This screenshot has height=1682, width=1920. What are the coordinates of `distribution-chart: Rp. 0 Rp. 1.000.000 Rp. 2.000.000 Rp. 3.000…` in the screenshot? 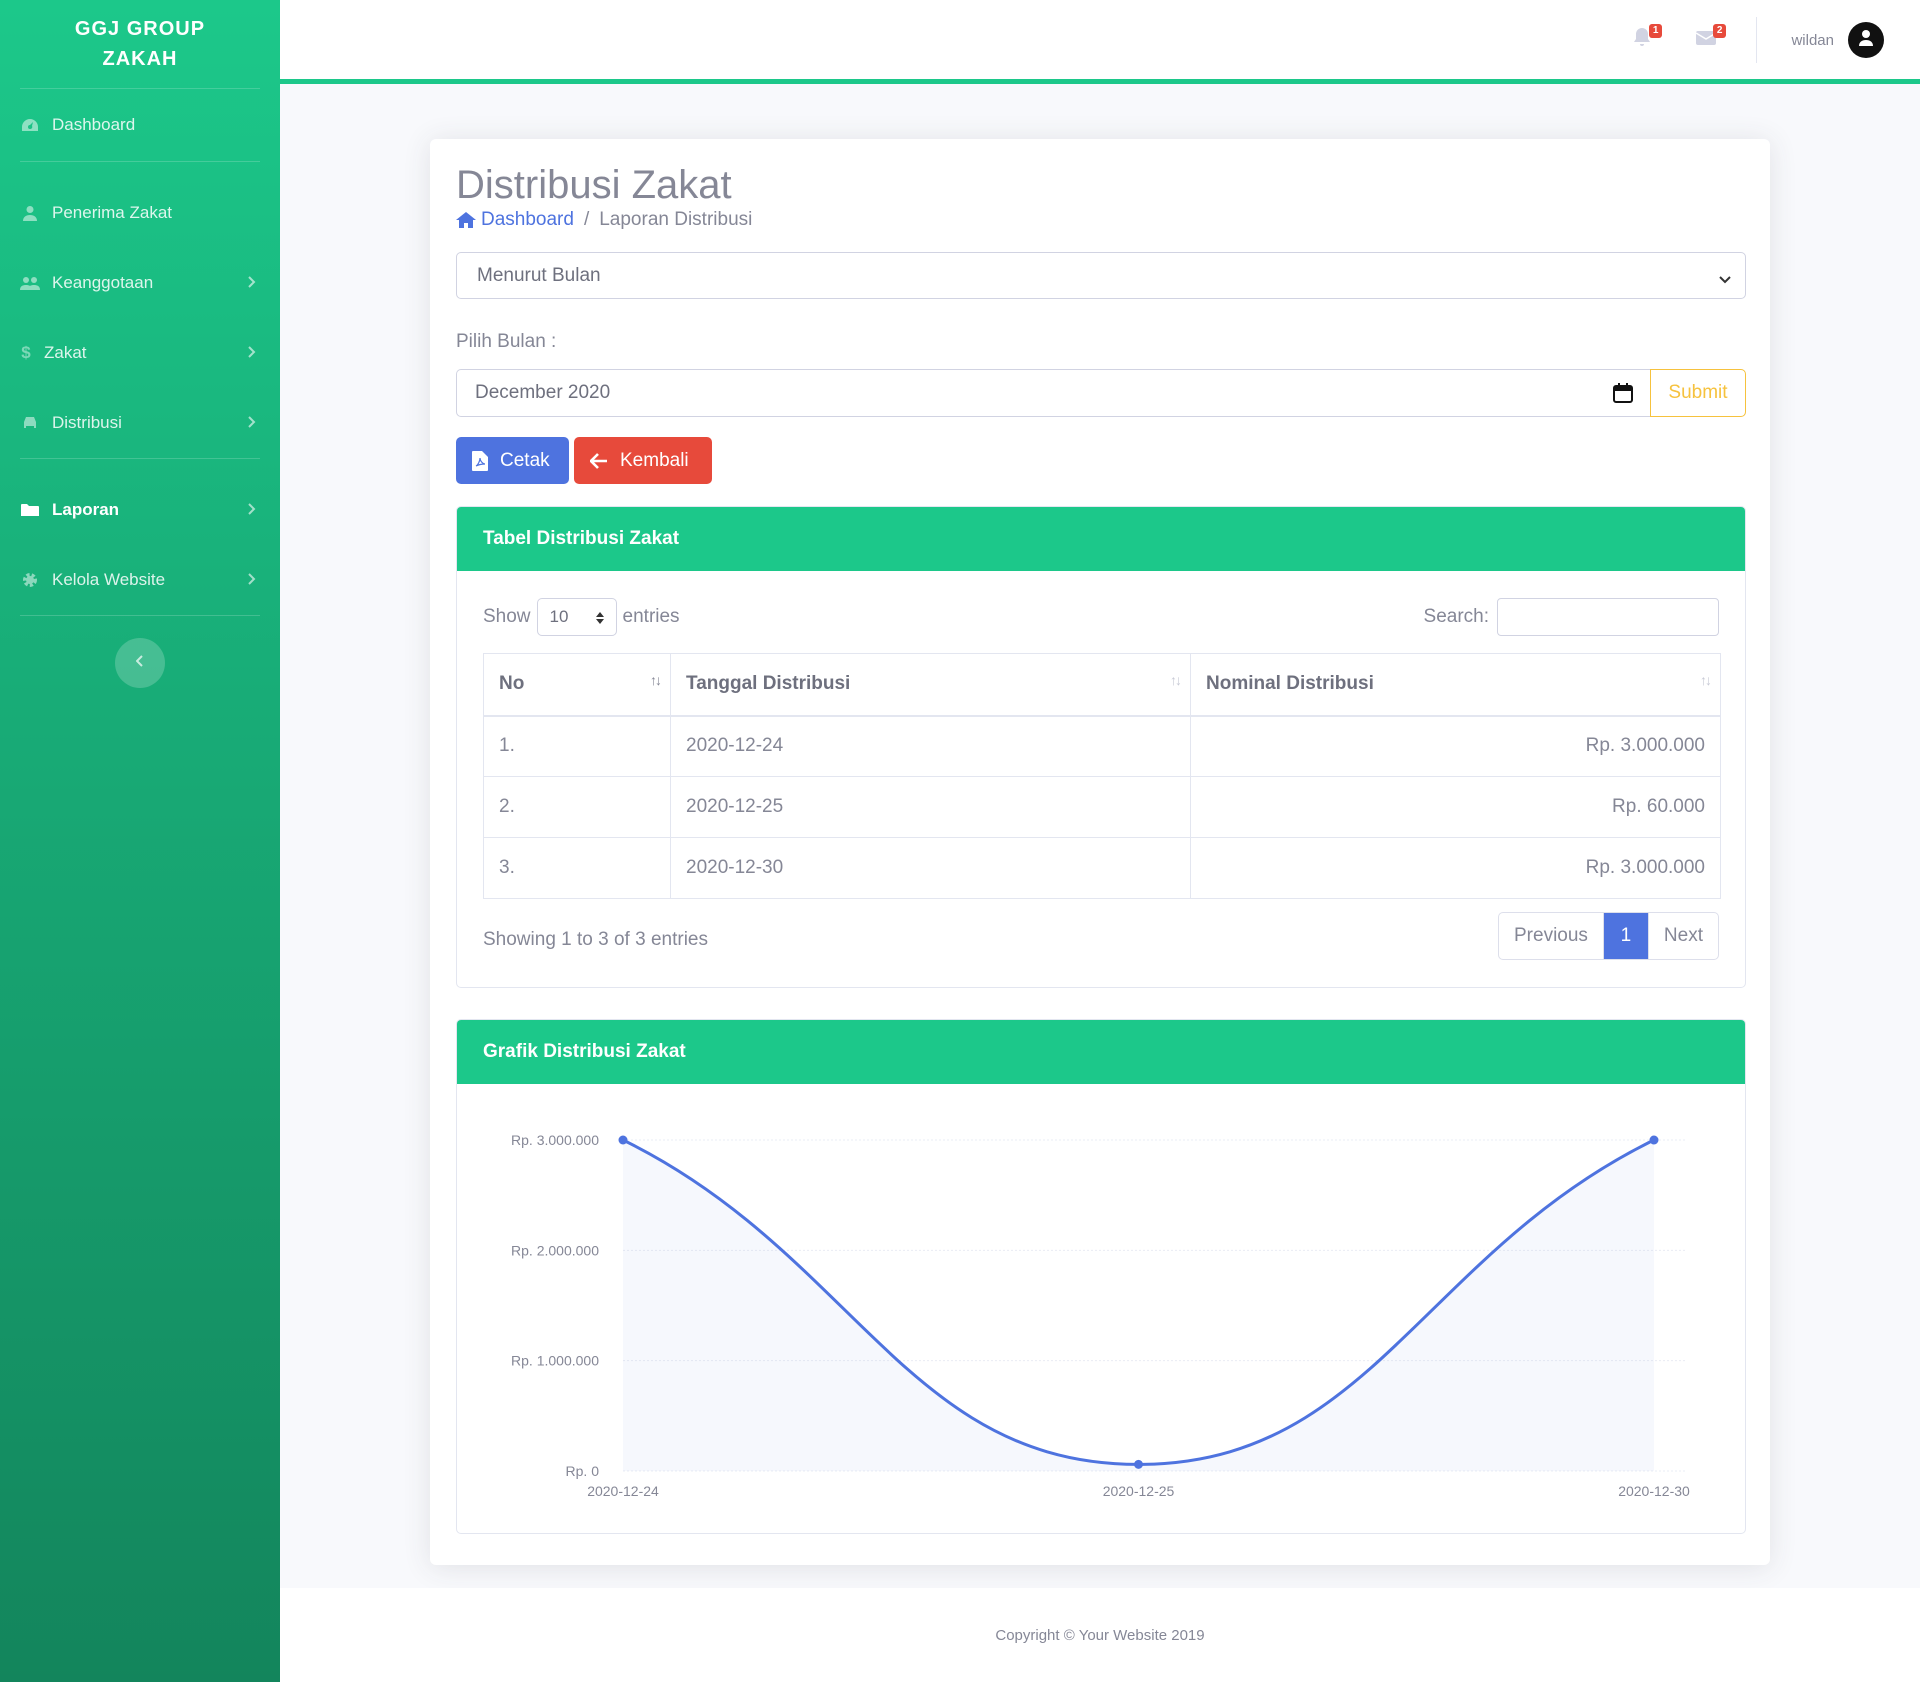 It's located at (1100, 1315).